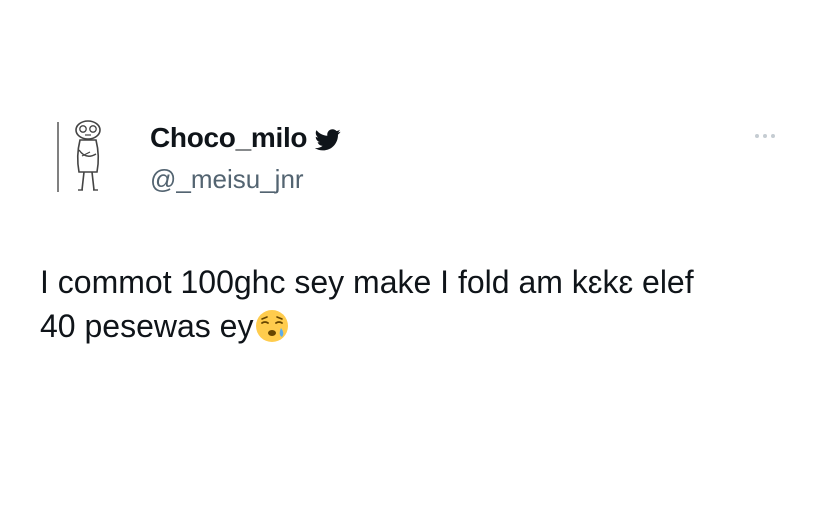  Describe the element at coordinates (87, 157) in the screenshot. I see `stick-figure-avatar-icon` at that location.